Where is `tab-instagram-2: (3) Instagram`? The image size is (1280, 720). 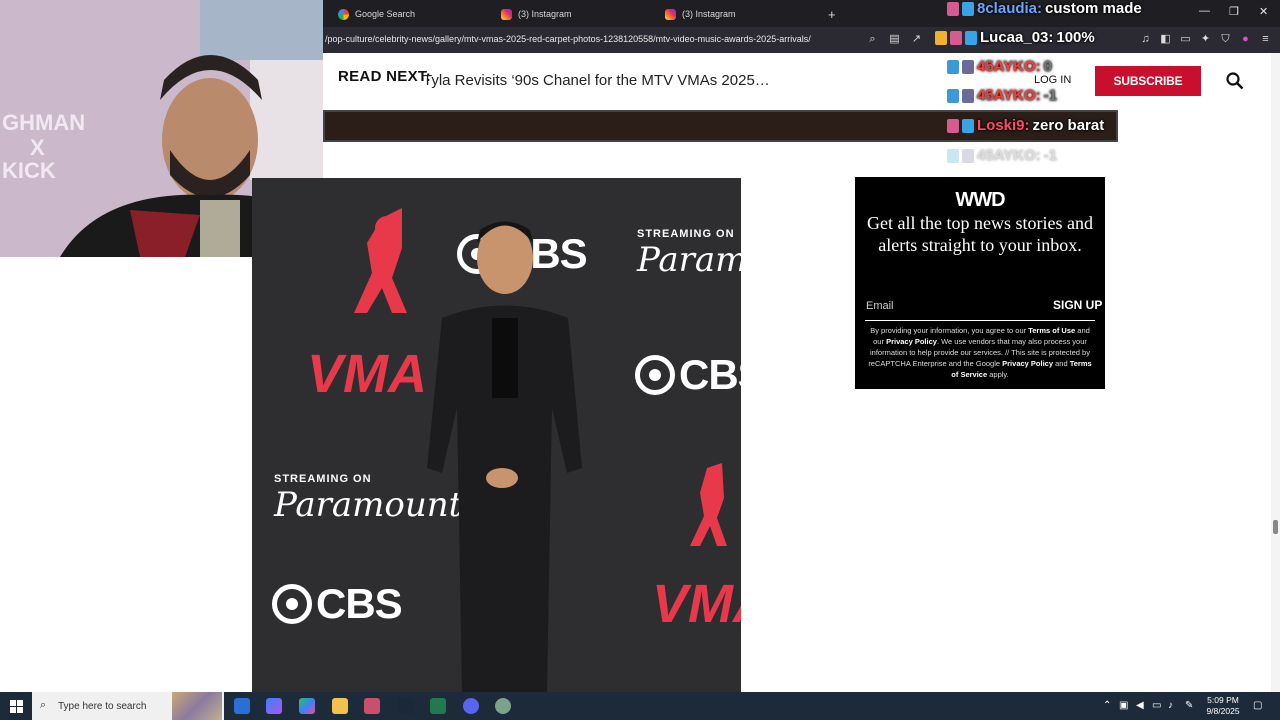
tab-instagram-2: (3) Instagram is located at coordinates (700, 14).